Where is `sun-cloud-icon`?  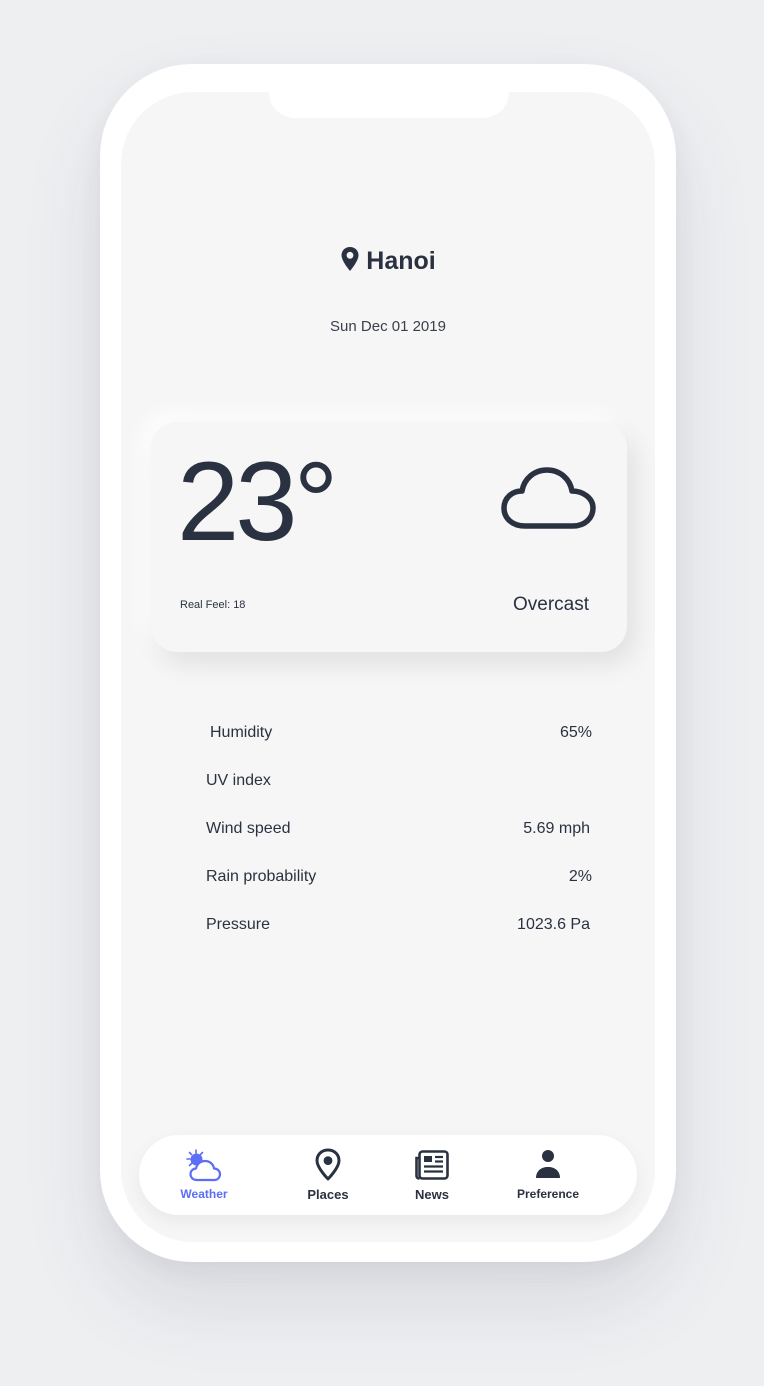 sun-cloud-icon is located at coordinates (204, 1165).